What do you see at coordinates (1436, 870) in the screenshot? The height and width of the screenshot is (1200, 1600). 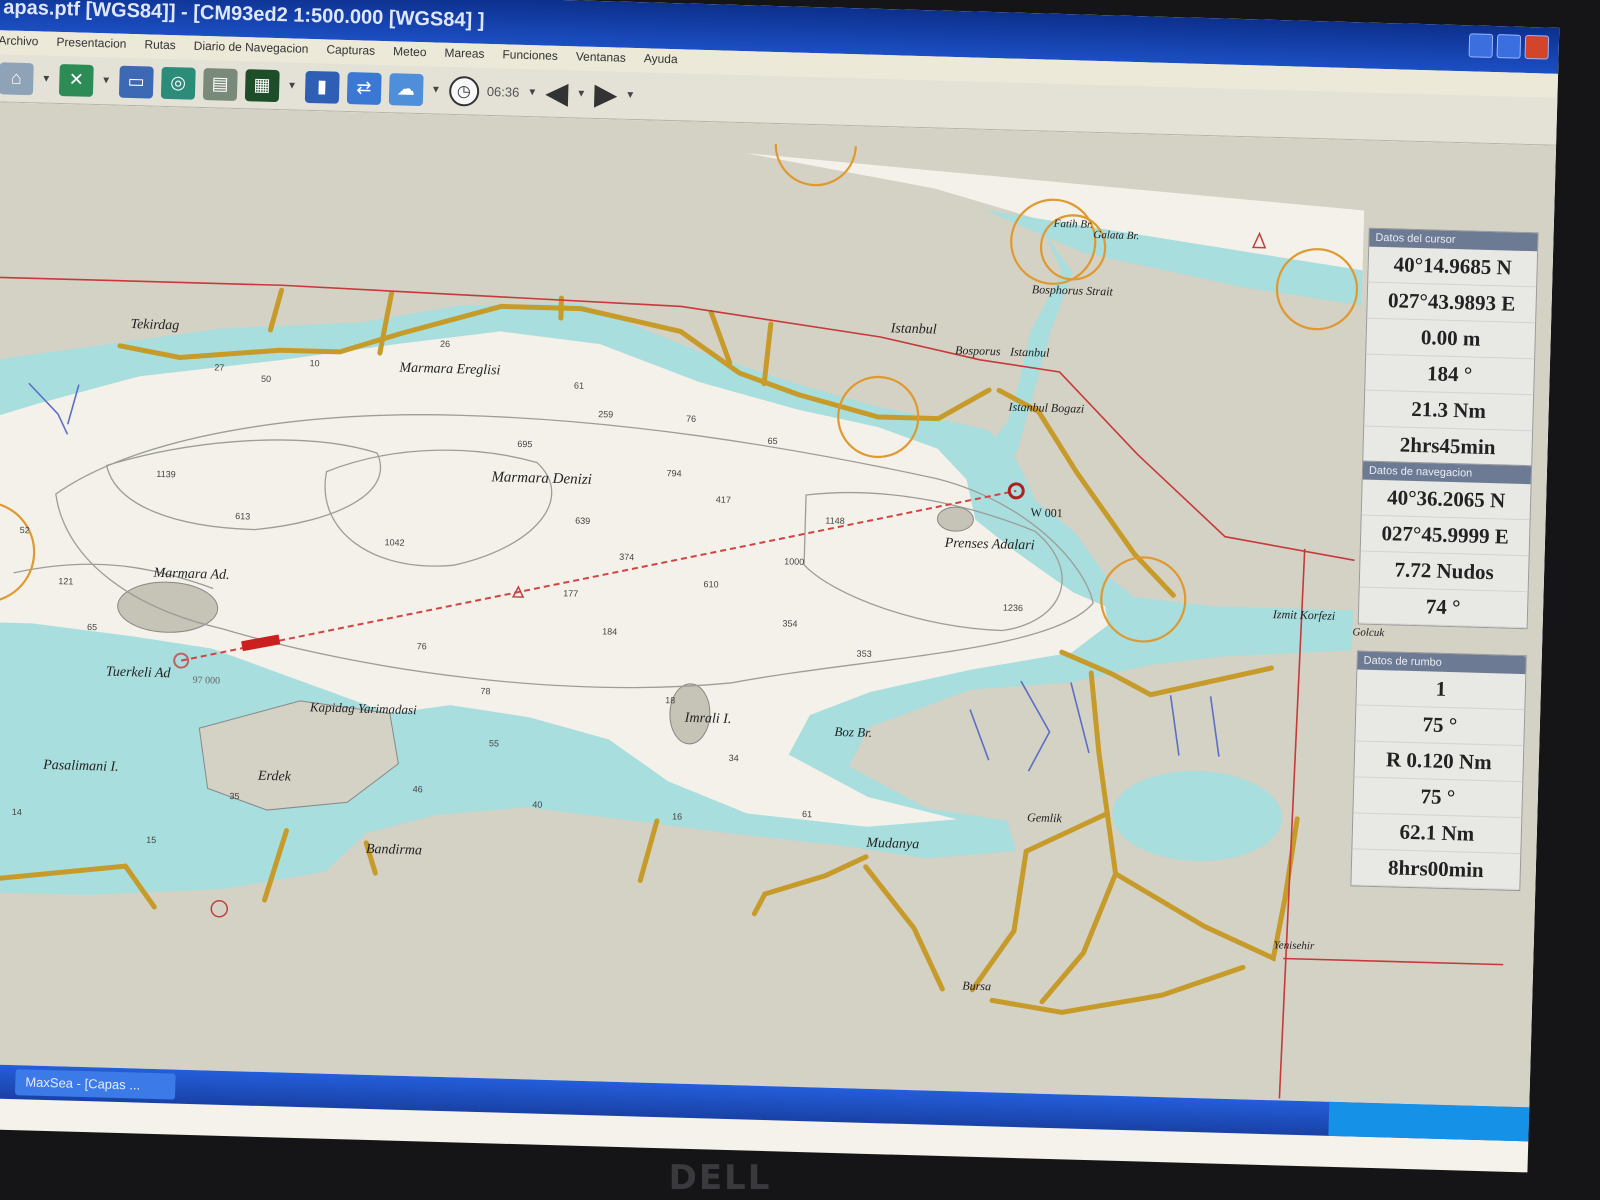 I see `route-time: 8hrs00min` at bounding box center [1436, 870].